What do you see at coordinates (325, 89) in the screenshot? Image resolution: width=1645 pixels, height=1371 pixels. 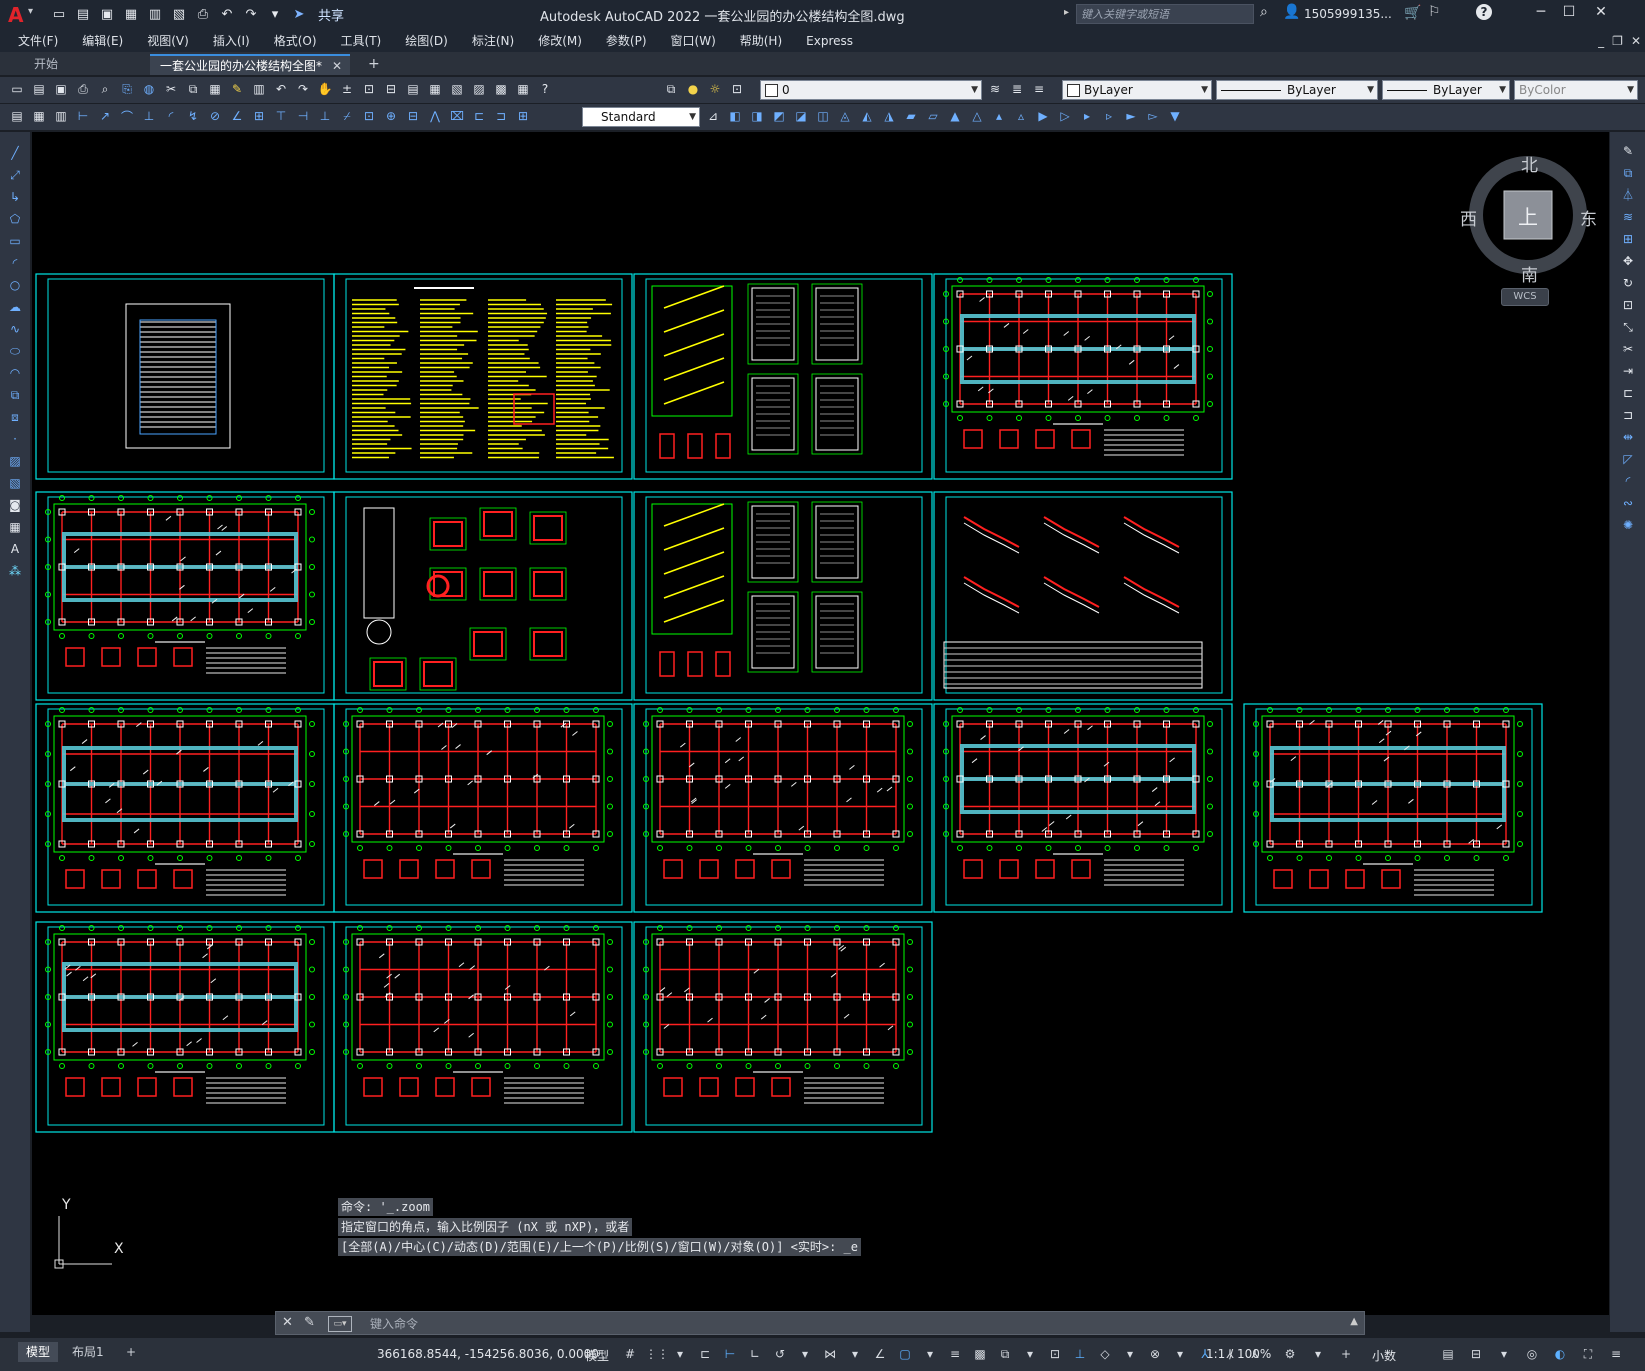 I see `pan-icon: ✋` at bounding box center [325, 89].